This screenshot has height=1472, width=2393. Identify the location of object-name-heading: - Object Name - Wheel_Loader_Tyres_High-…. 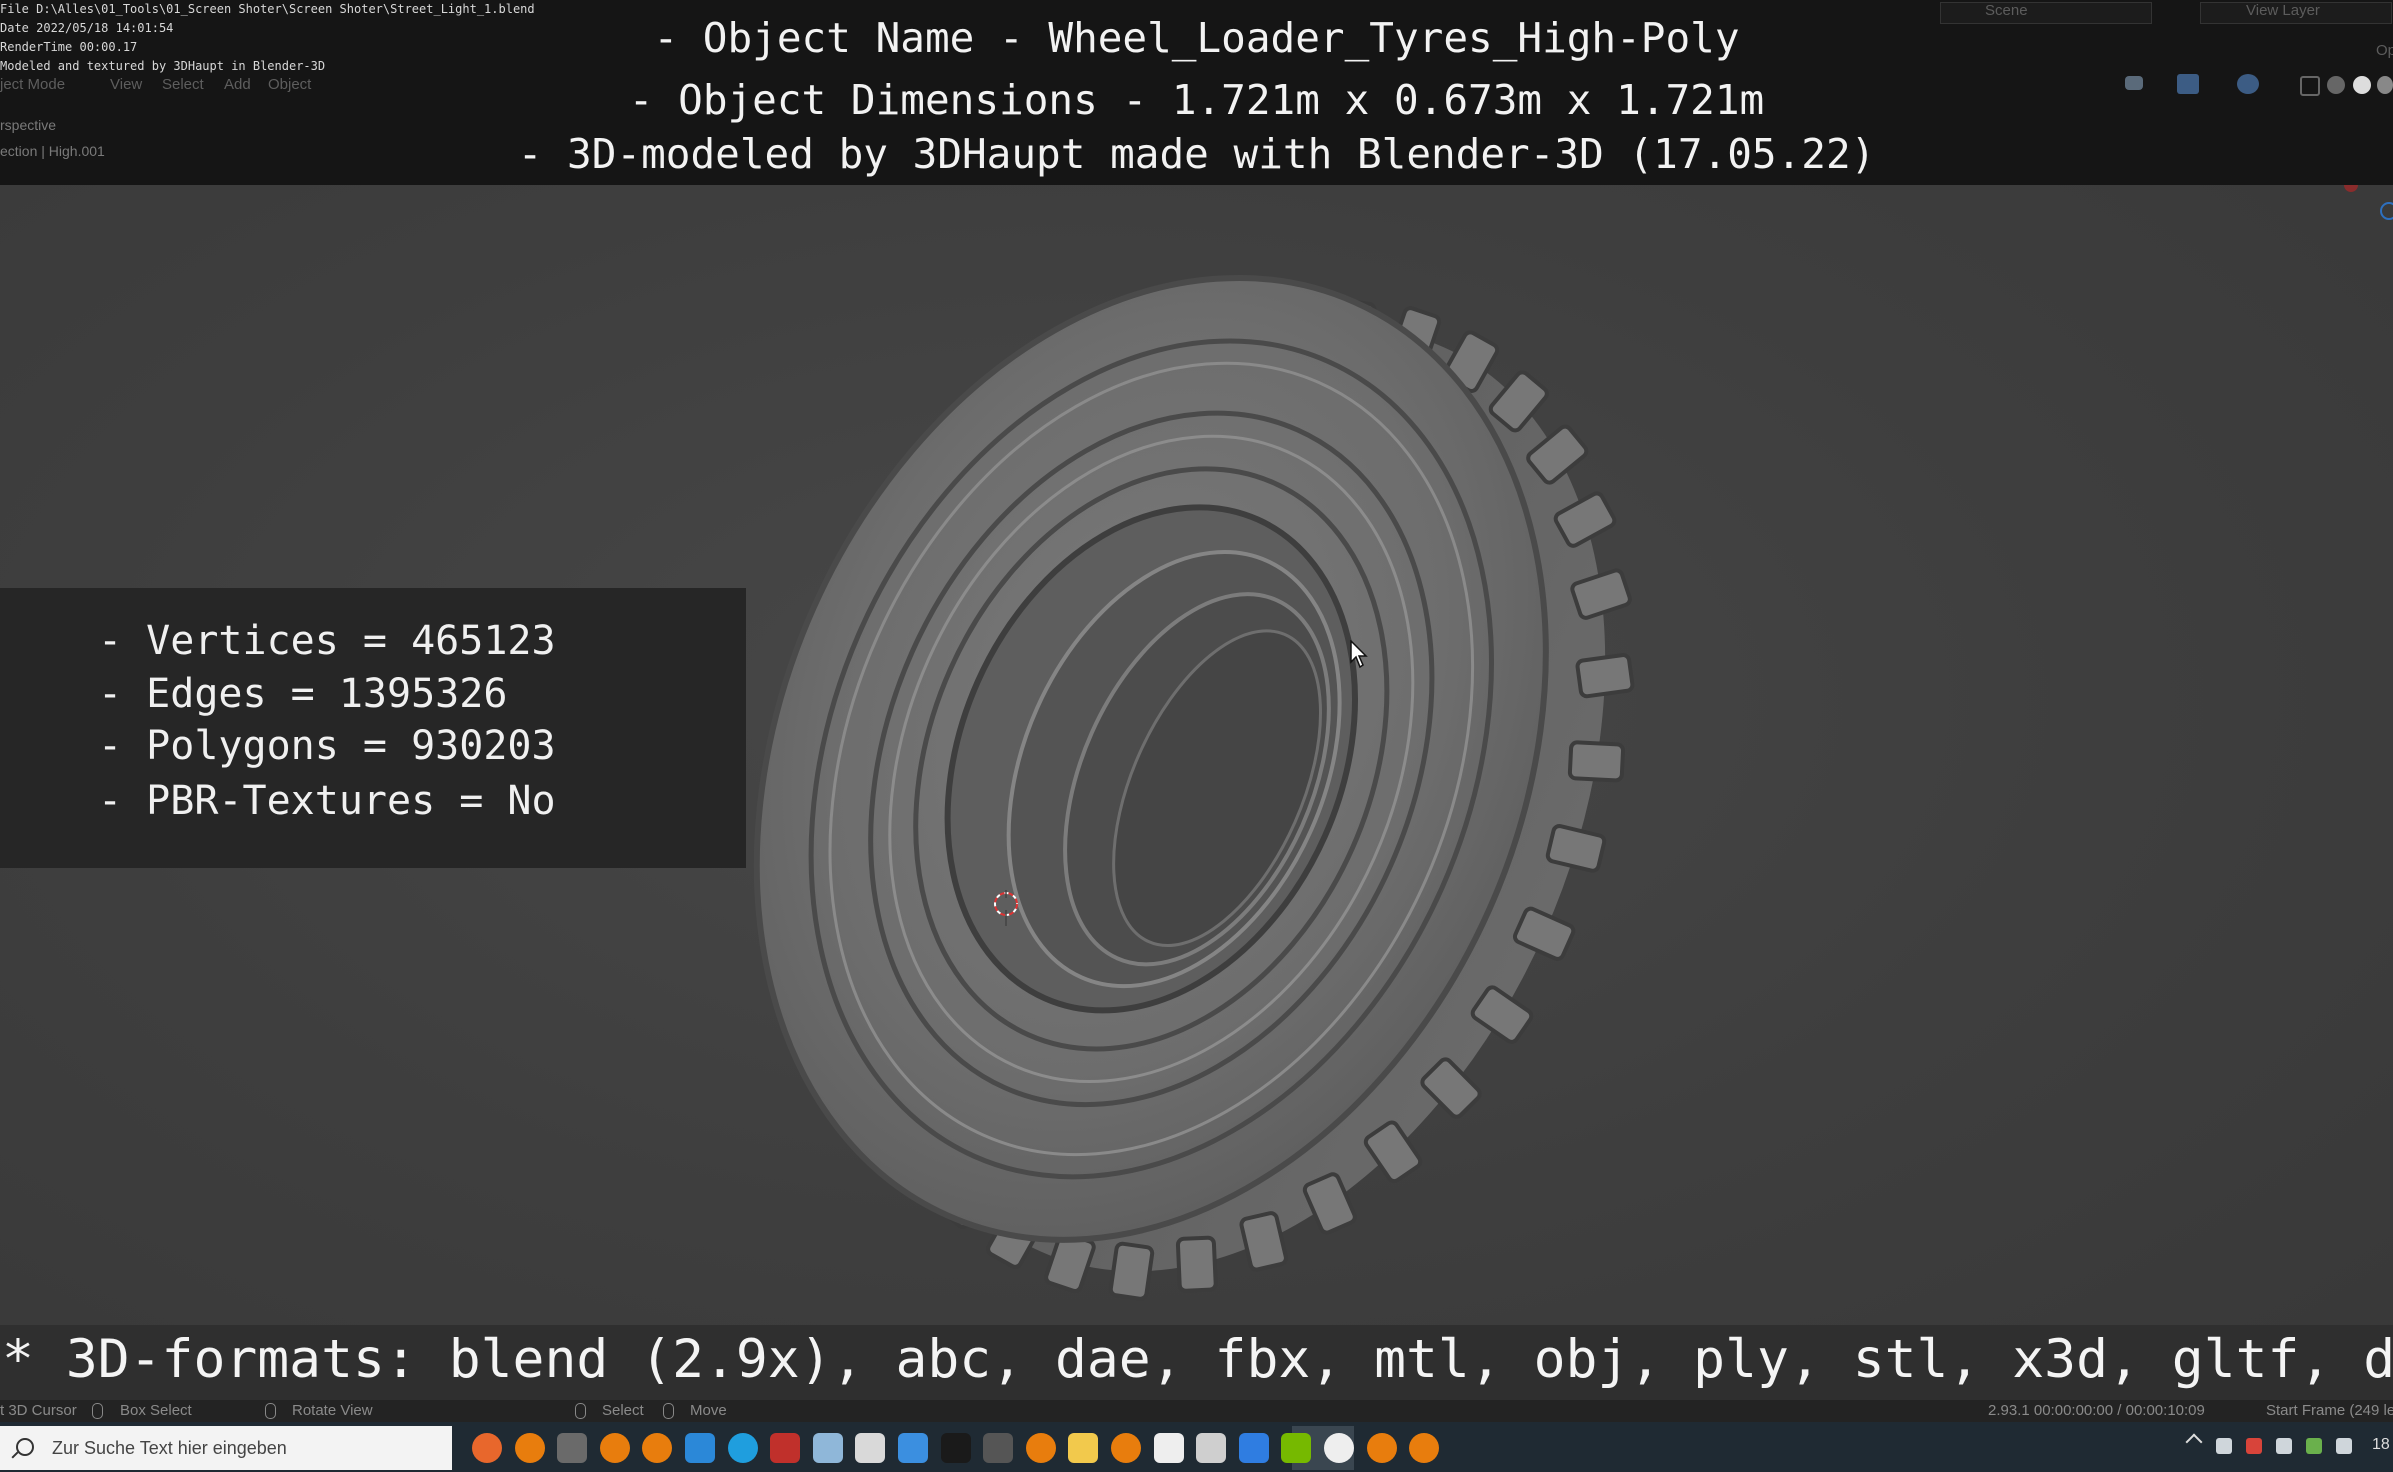
(1196, 38).